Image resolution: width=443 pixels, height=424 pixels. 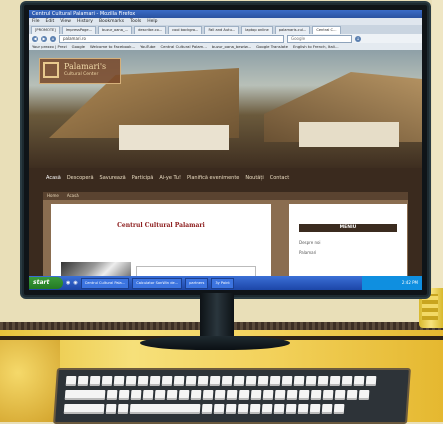 I want to click on article-title: Centrul Cultural Palamari, so click(x=161, y=225).